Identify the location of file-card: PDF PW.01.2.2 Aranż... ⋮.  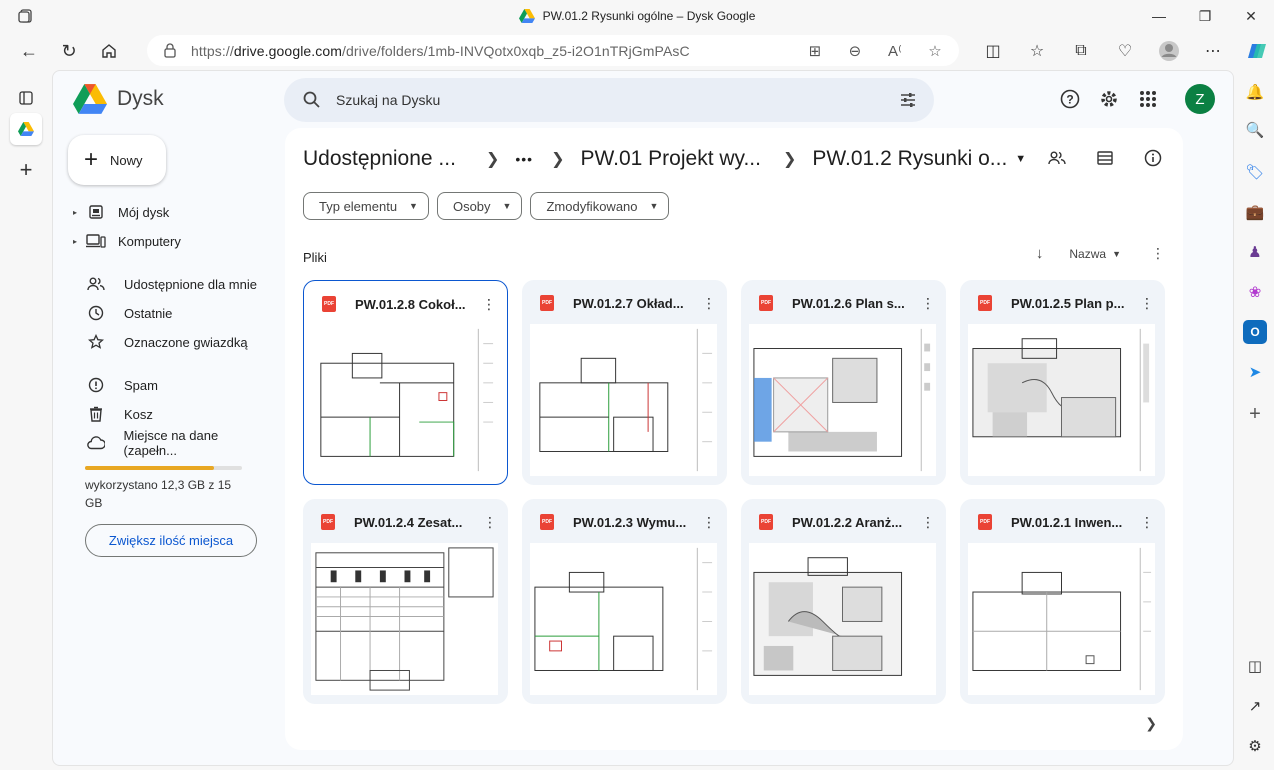
(843, 601).